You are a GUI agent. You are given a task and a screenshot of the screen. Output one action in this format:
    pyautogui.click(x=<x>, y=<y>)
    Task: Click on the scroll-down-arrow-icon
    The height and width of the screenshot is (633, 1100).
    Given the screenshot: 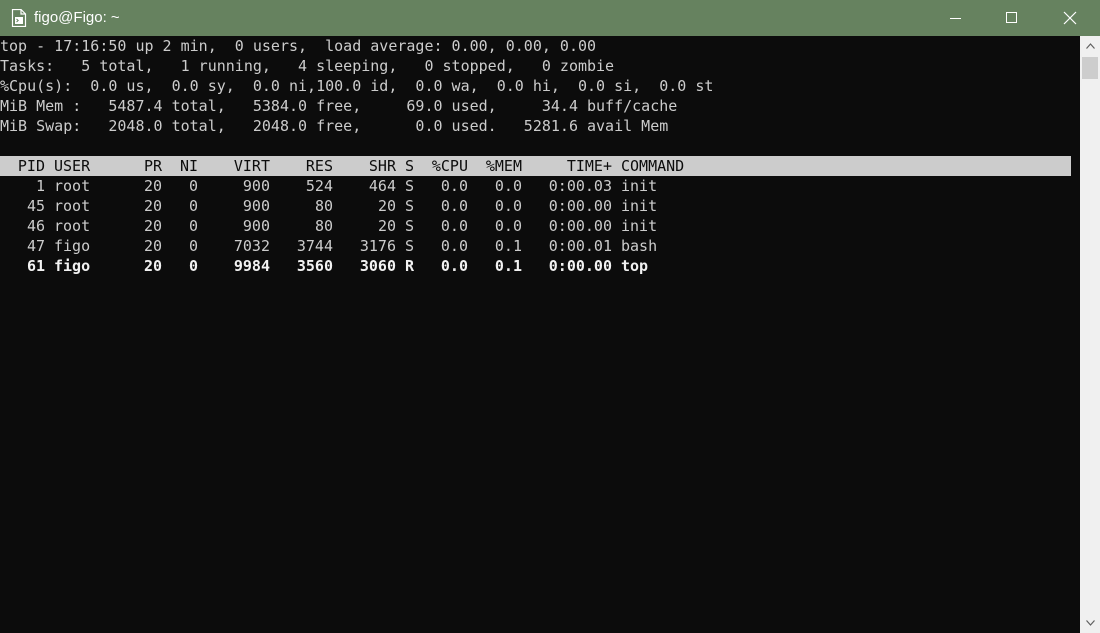 What is the action you would take?
    pyautogui.click(x=1090, y=623)
    